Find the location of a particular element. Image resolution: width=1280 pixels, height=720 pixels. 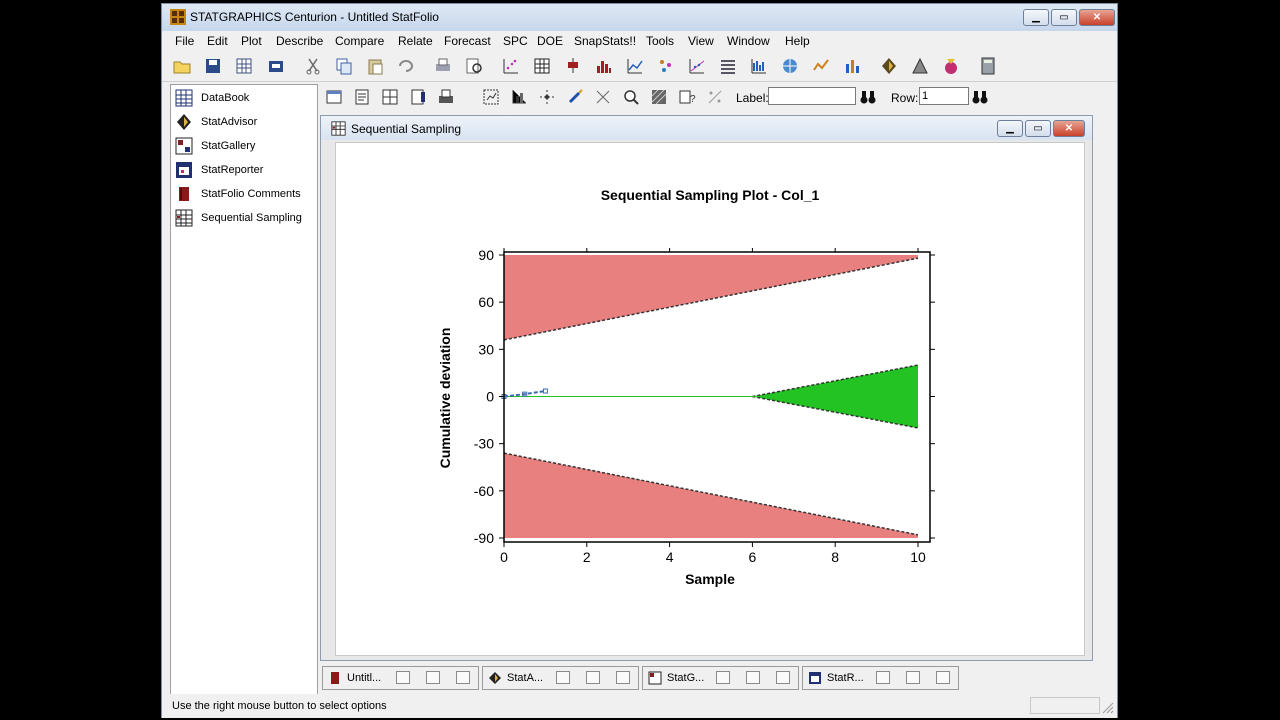

print-icon is located at coordinates (443, 66).